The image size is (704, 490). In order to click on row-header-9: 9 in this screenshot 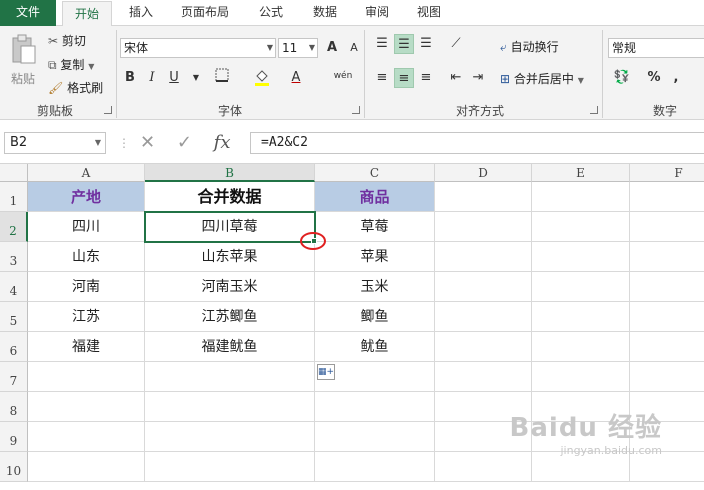, I will do `click(14, 437)`.